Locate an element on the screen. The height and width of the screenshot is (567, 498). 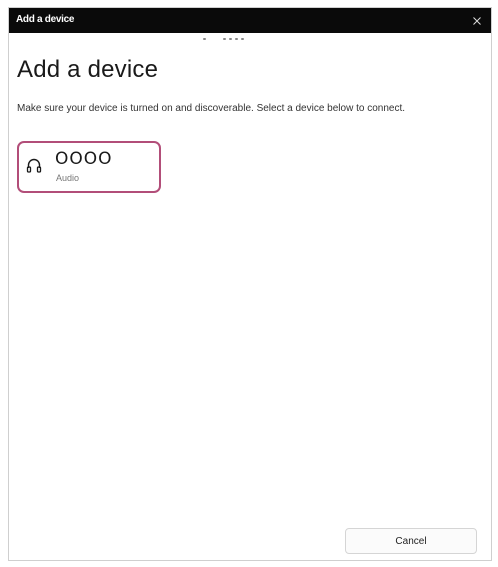
close-button is located at coordinates (477, 20).